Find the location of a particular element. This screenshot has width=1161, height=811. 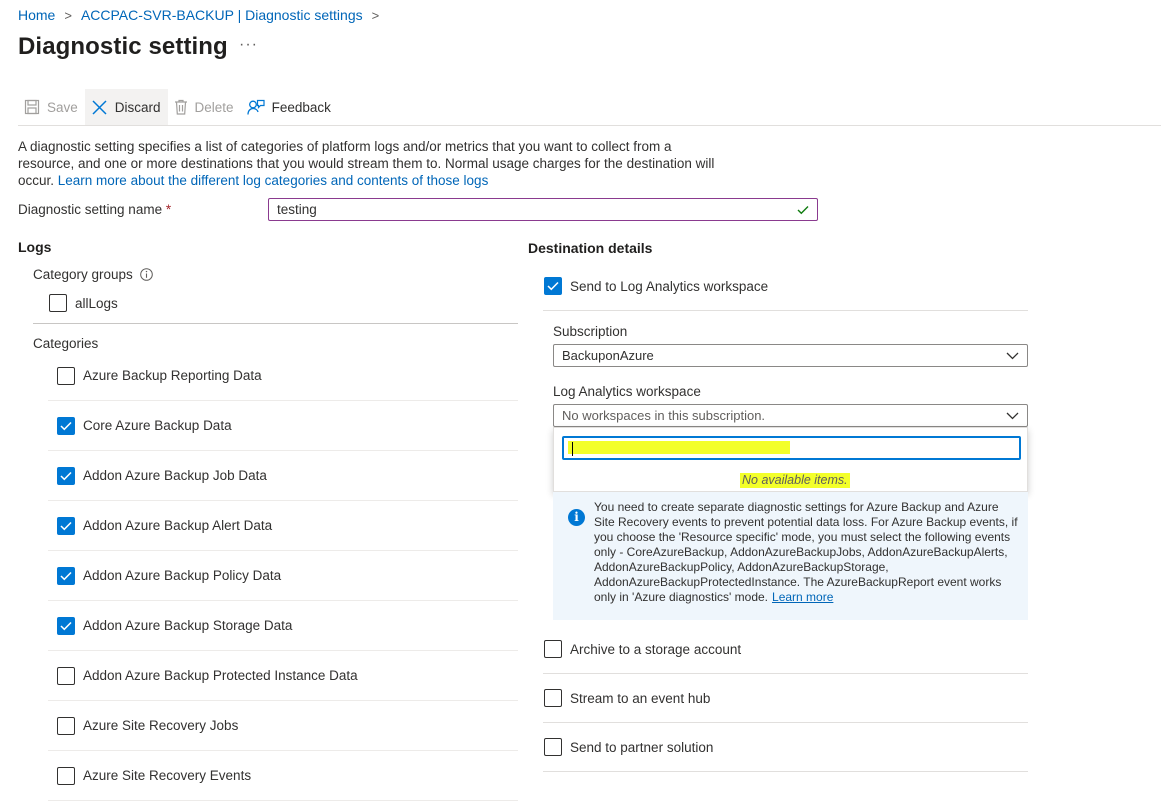

discard-label: Discard is located at coordinates (137, 107).